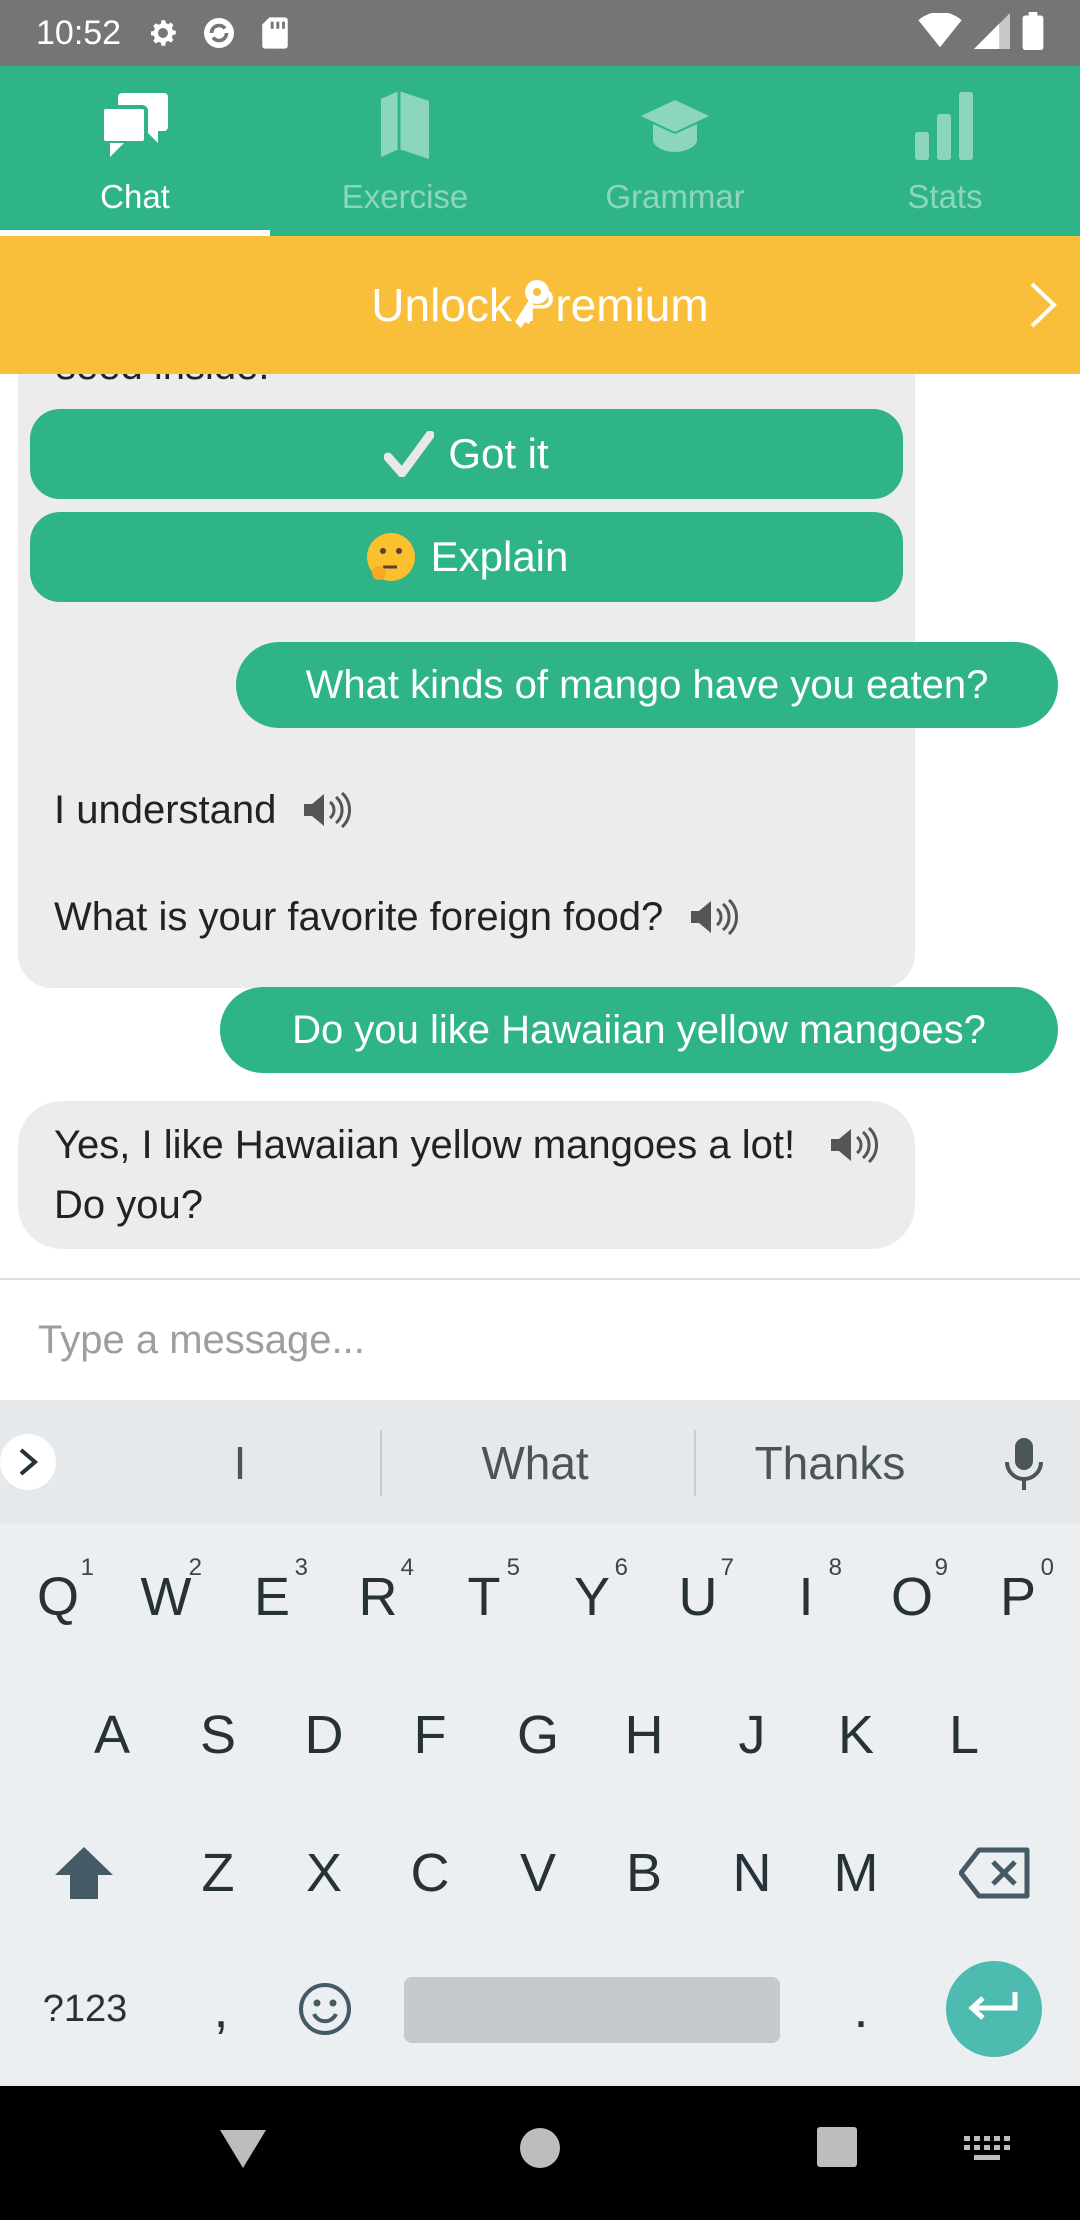  I want to click on bot-message: What is your favorite foreign food?, so click(427, 917).